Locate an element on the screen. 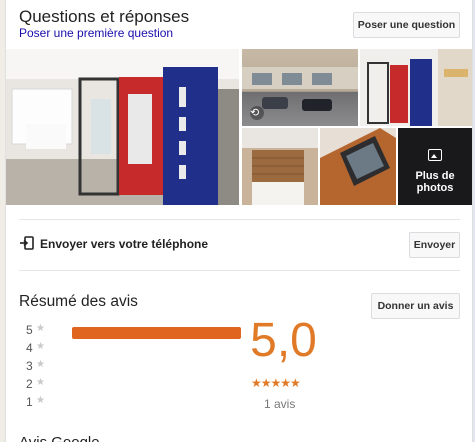  send-to-phone-icon is located at coordinates (27, 243).